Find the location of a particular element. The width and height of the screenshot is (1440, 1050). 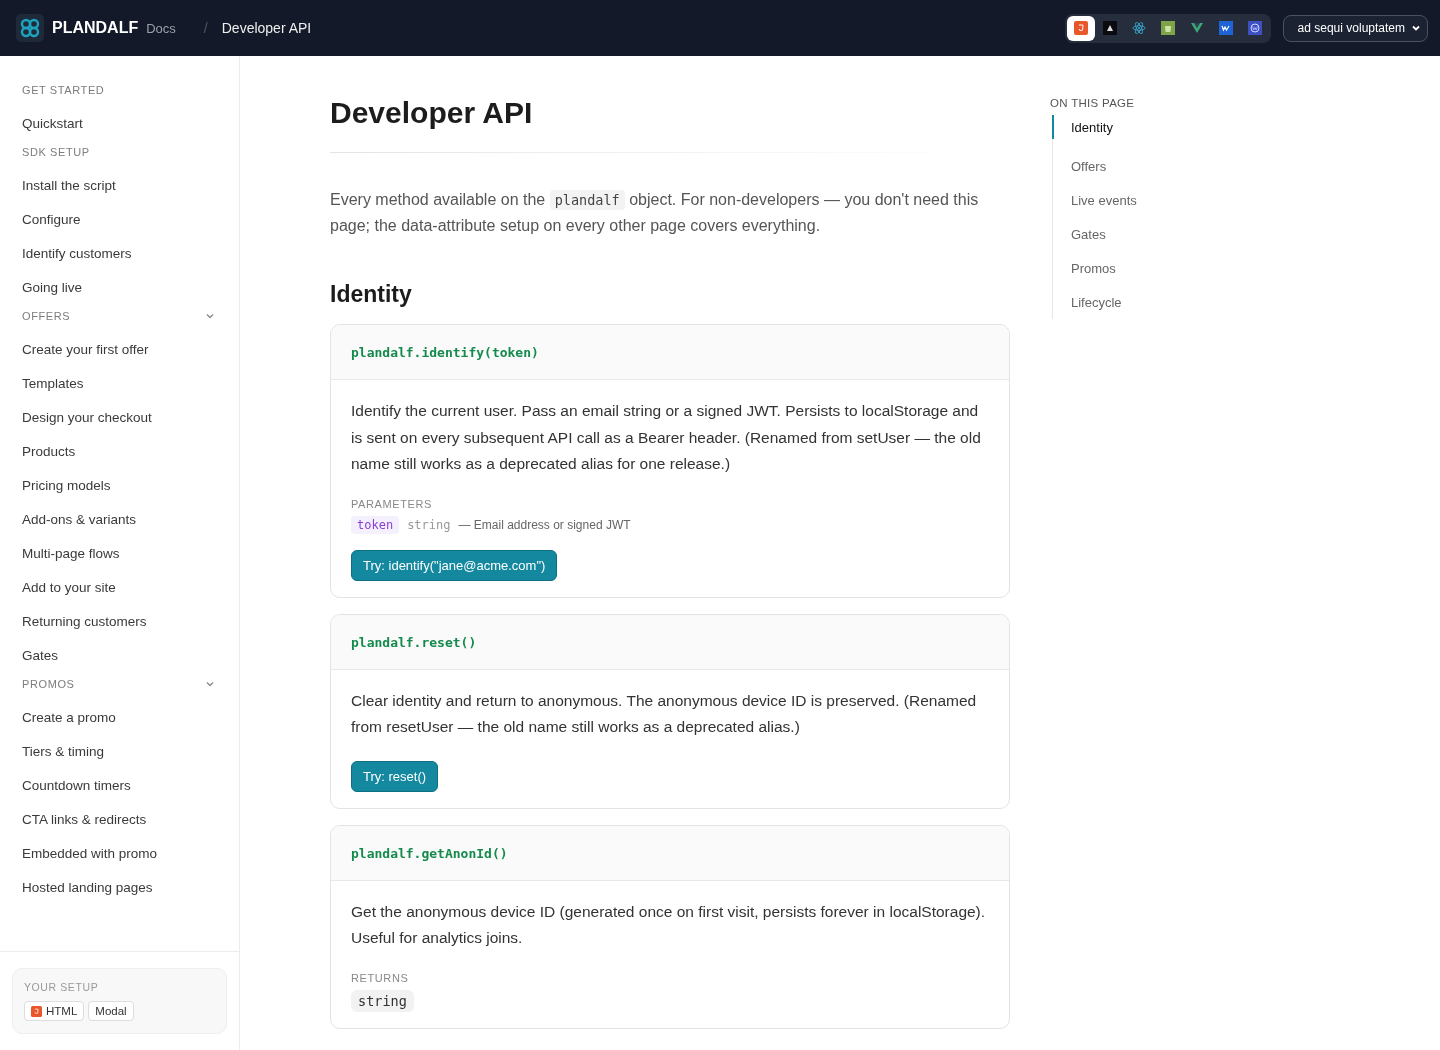

method-signature: plandalf.identify(token) is located at coordinates (445, 352).